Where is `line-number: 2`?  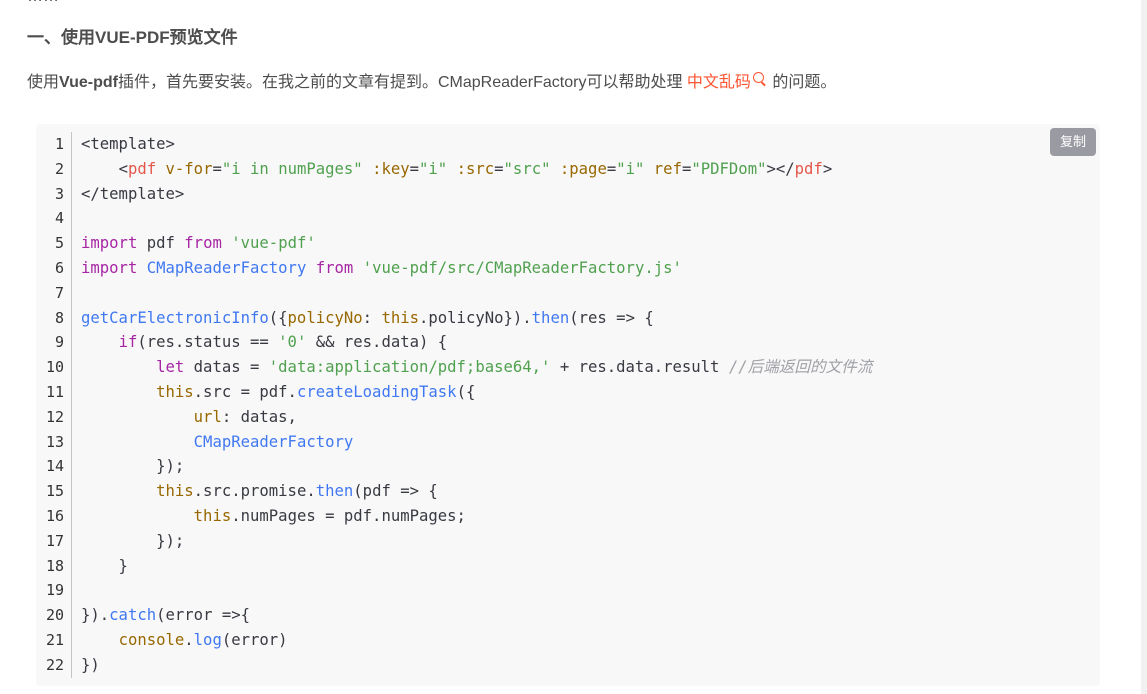
line-number: 2 is located at coordinates (59, 168).